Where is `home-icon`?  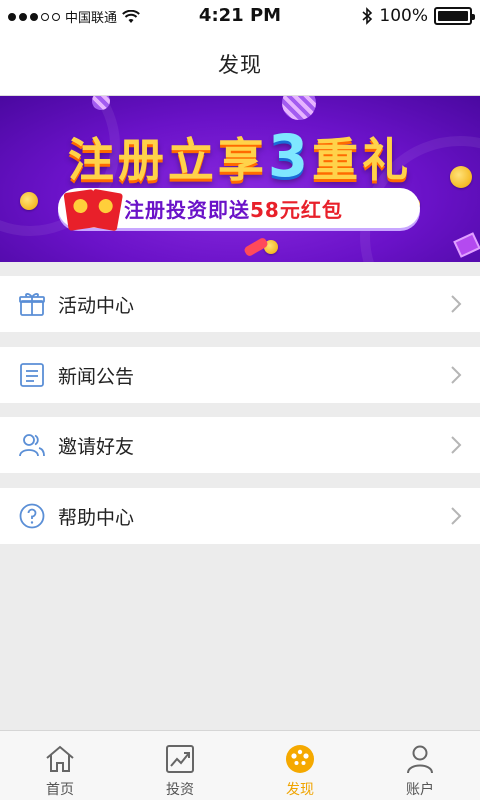 home-icon is located at coordinates (60, 758).